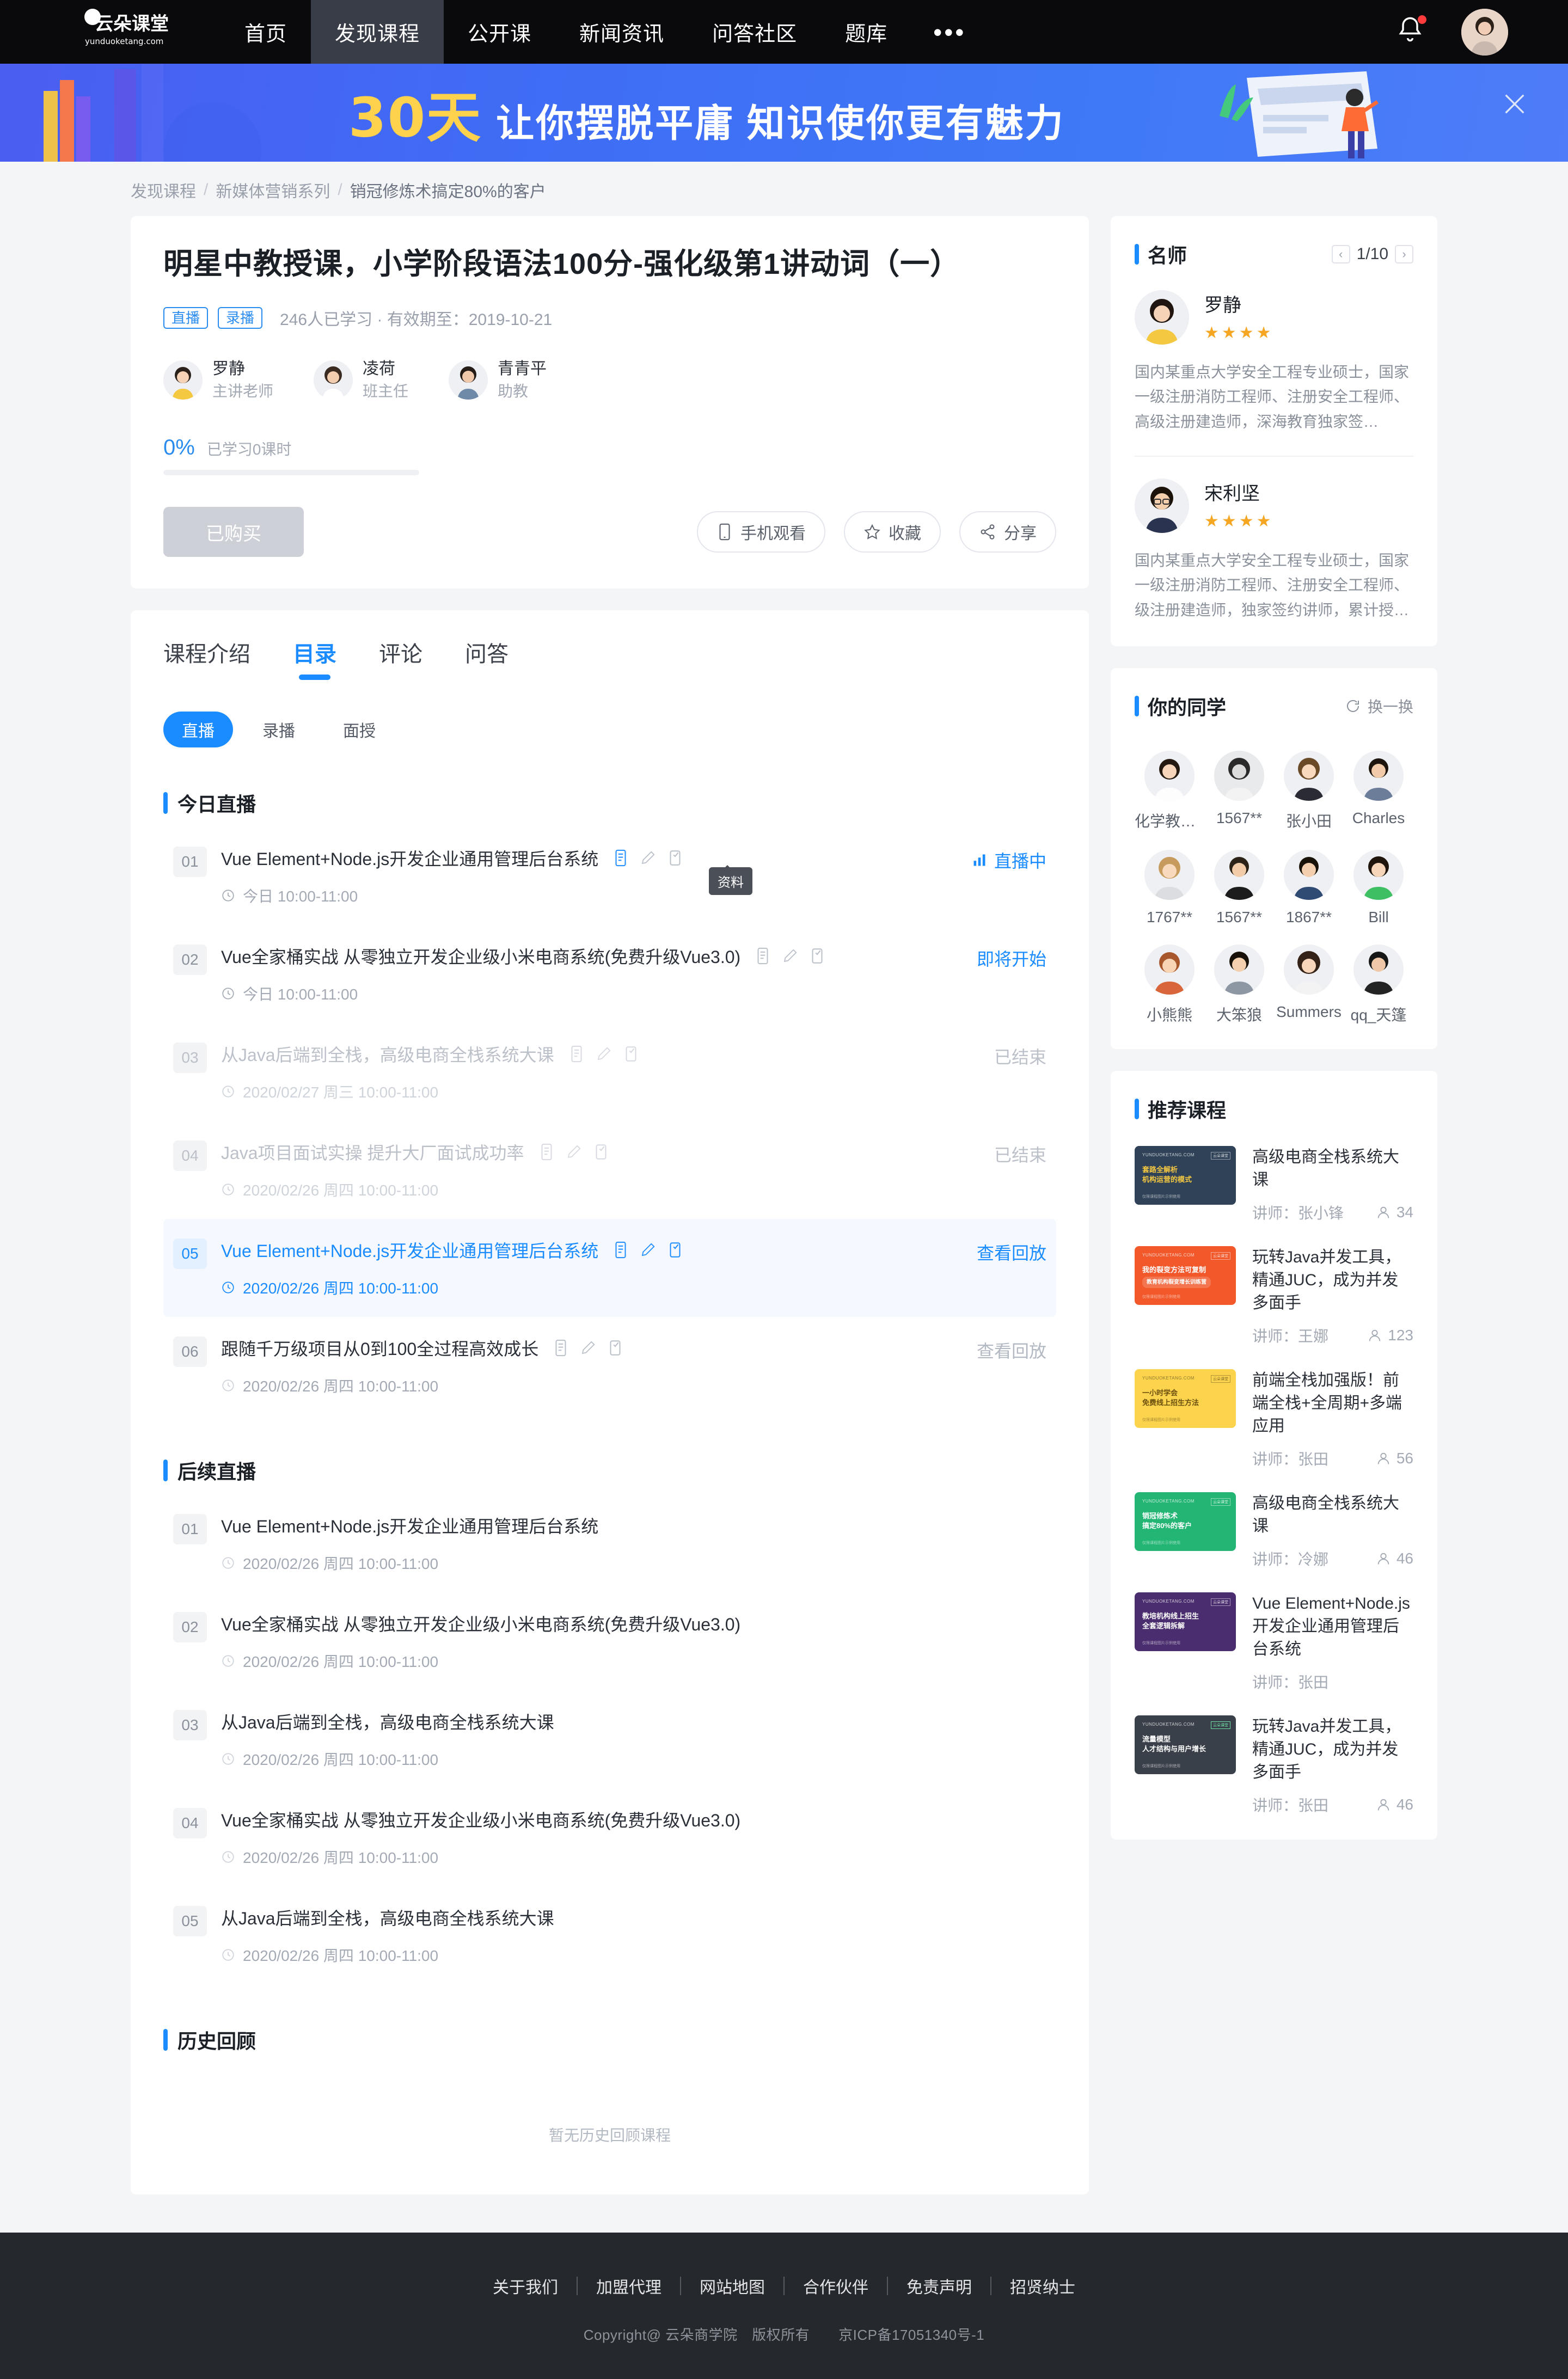 This screenshot has height=2379, width=1568. What do you see at coordinates (621, 32) in the screenshot?
I see `nav-link-news: 新闻资讯` at bounding box center [621, 32].